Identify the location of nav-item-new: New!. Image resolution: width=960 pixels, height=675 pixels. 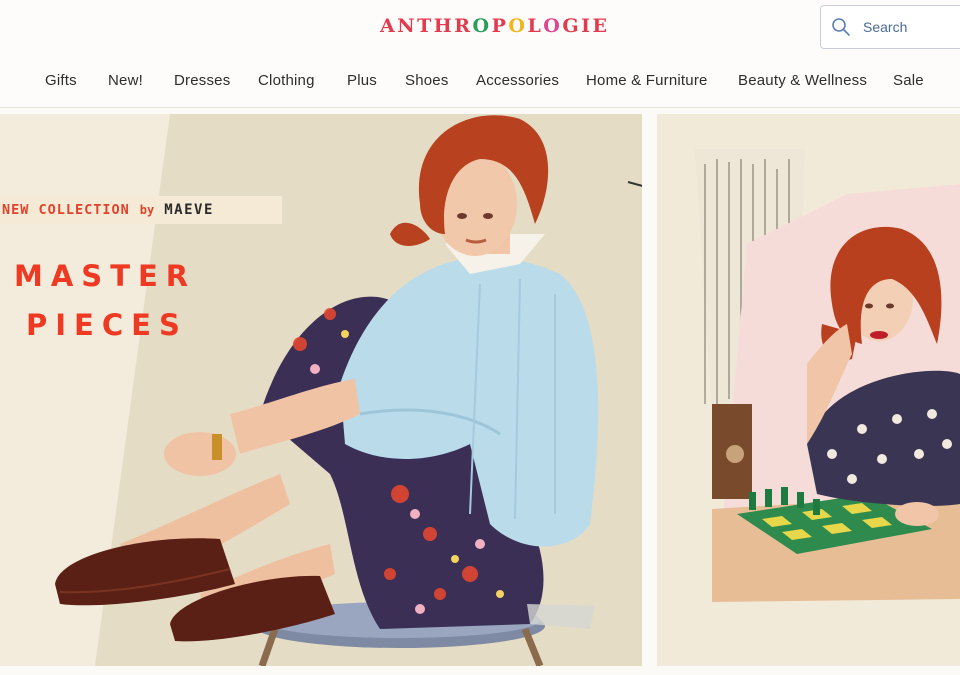
(125, 80).